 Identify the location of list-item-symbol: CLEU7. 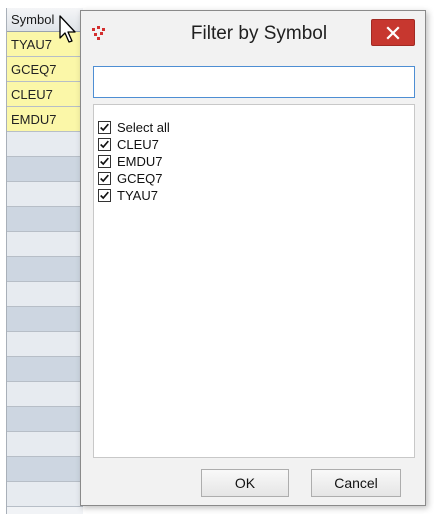
(128, 144).